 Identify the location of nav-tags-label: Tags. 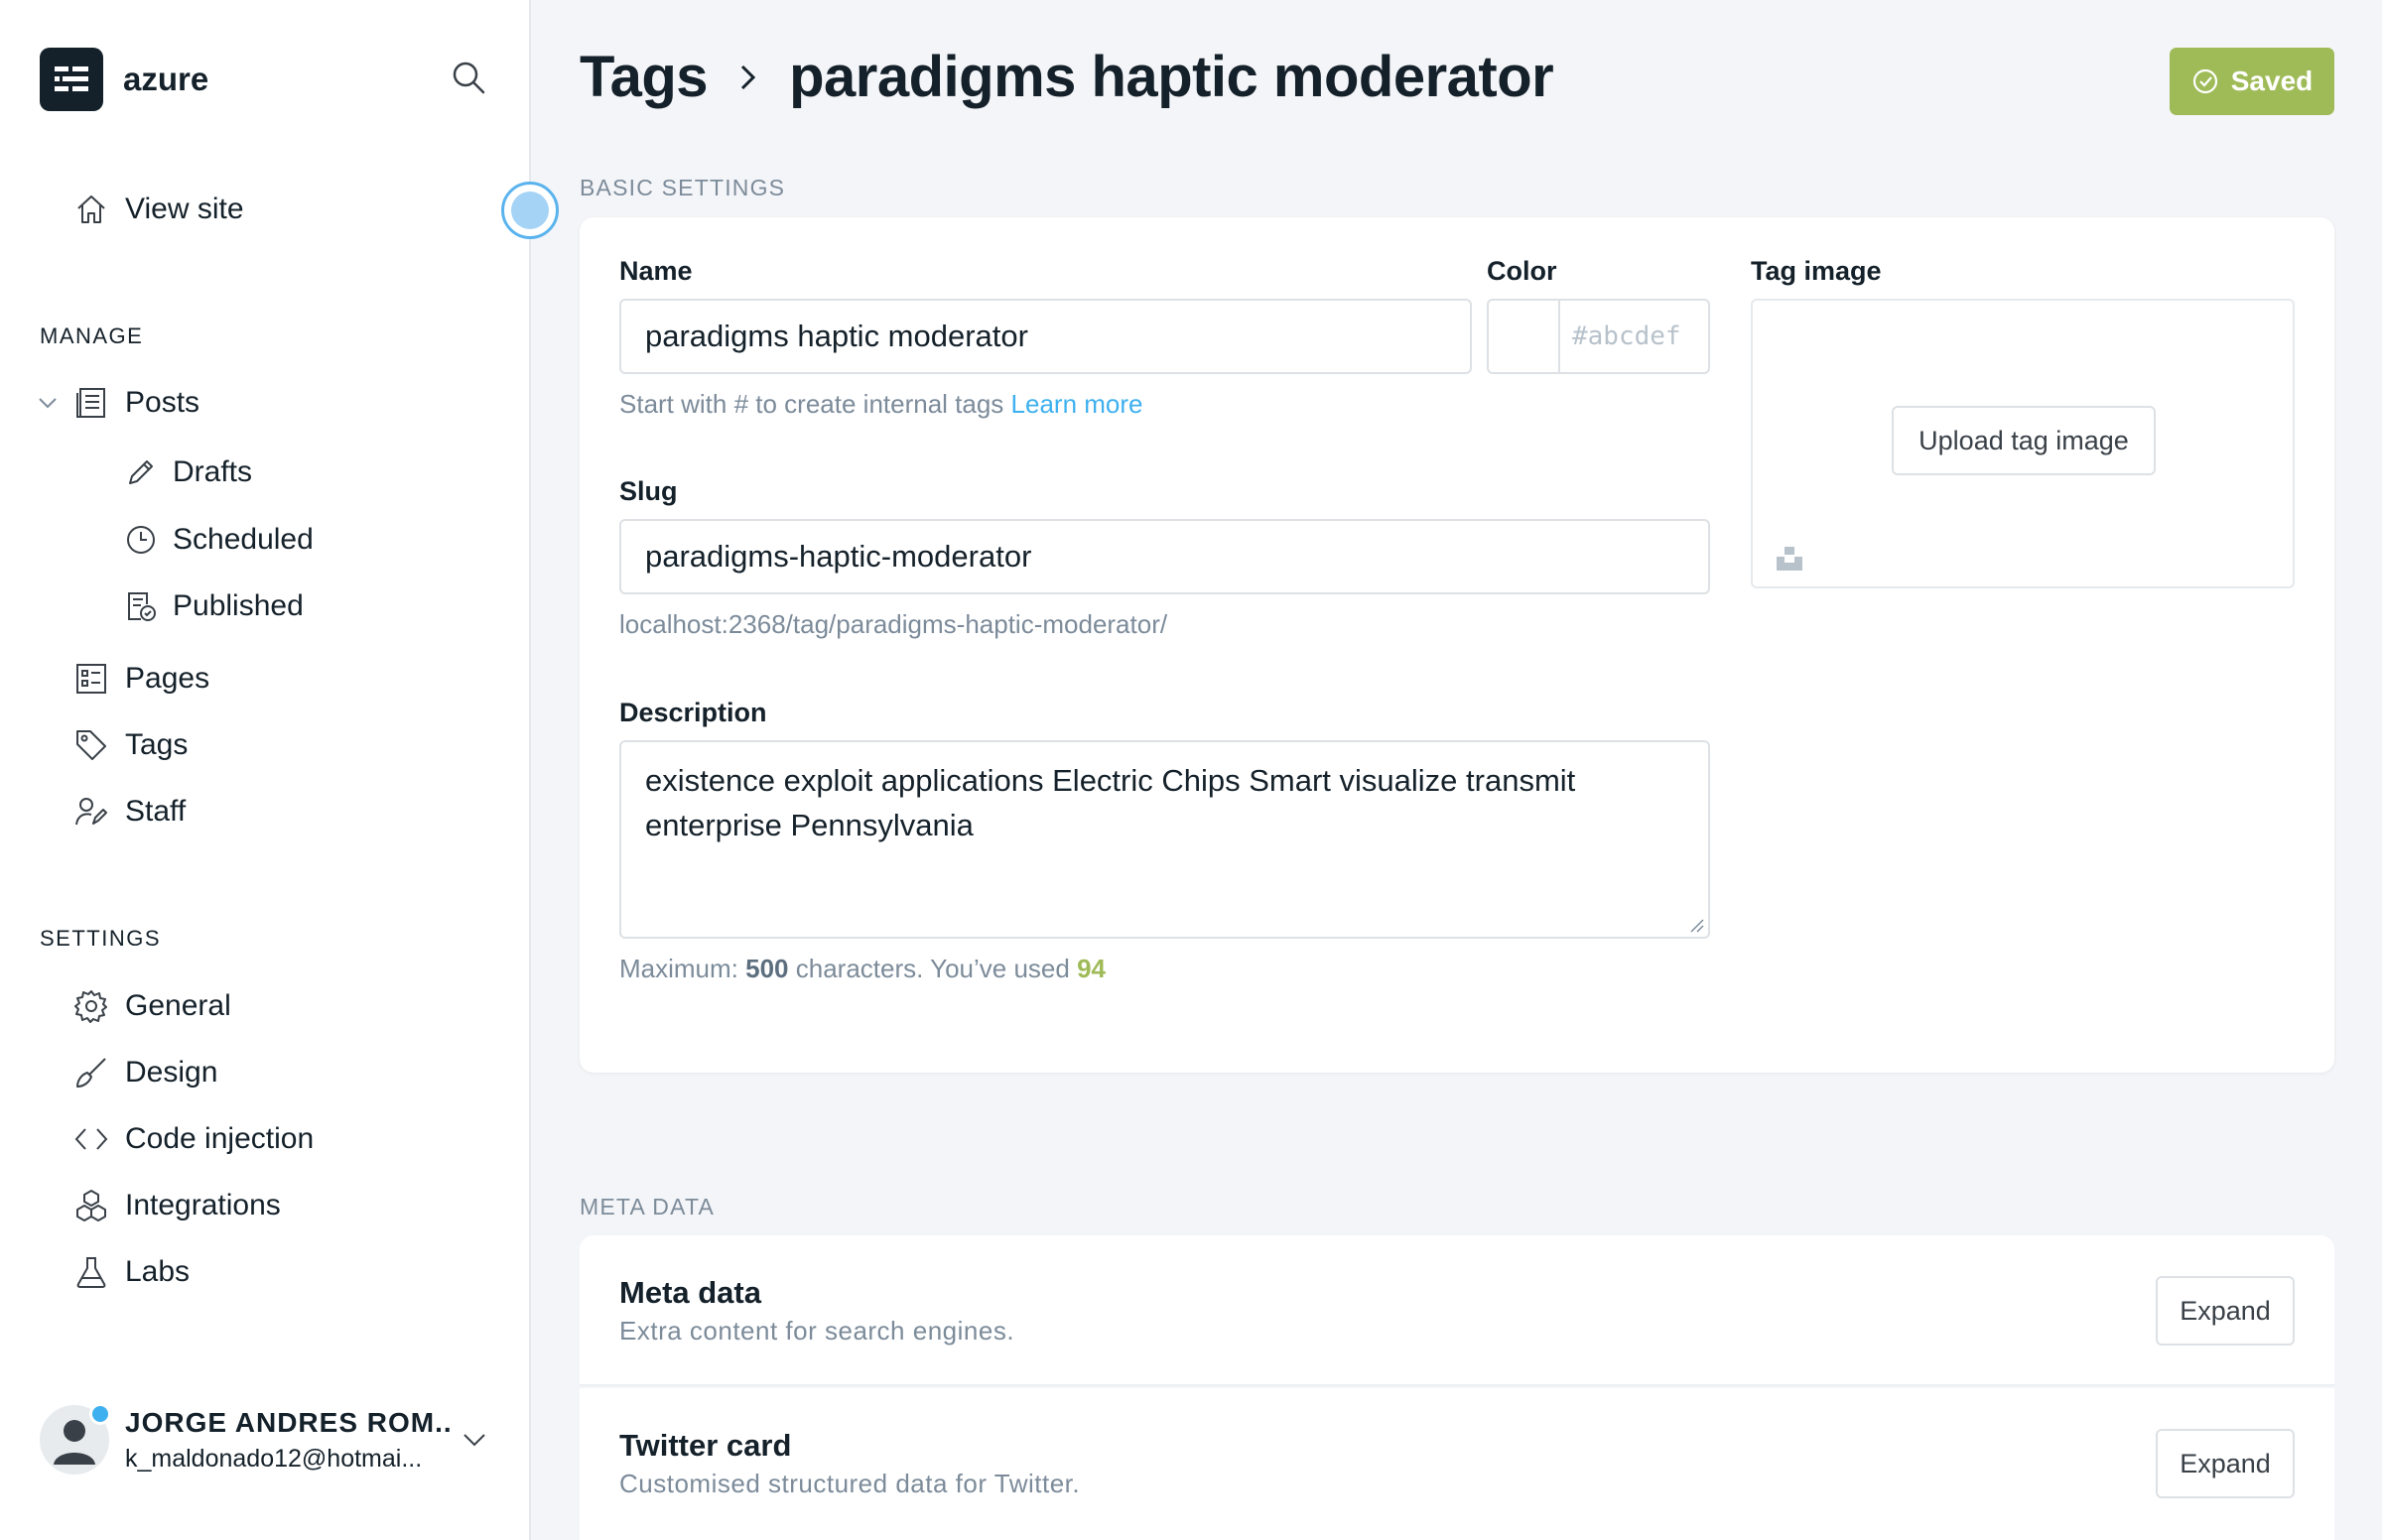
(157, 744).